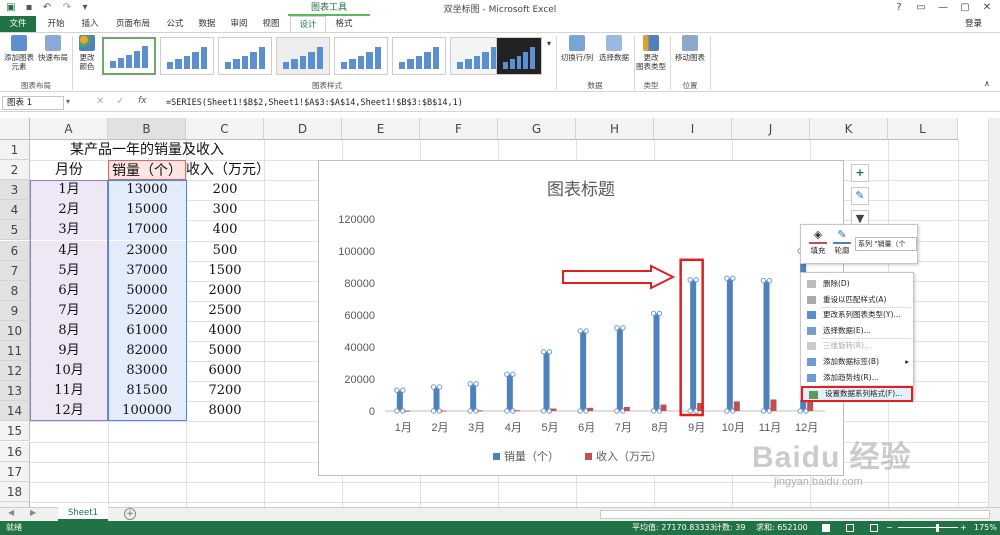 This screenshot has height=535, width=1000. What do you see at coordinates (175, 24) in the screenshot?
I see `tab-formulas: 公式` at bounding box center [175, 24].